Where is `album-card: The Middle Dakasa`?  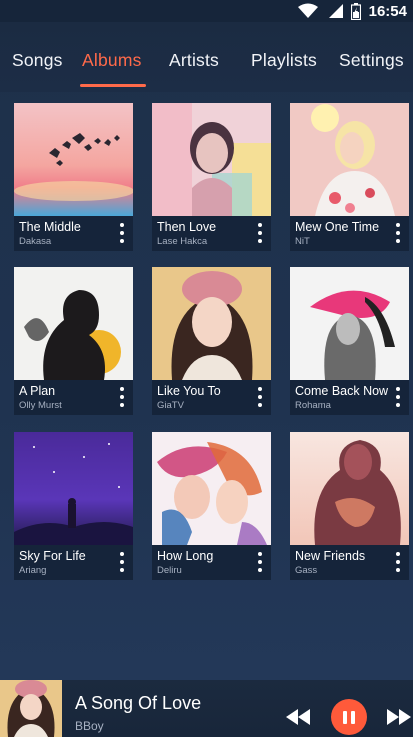 album-card: The Middle Dakasa is located at coordinates (73, 177).